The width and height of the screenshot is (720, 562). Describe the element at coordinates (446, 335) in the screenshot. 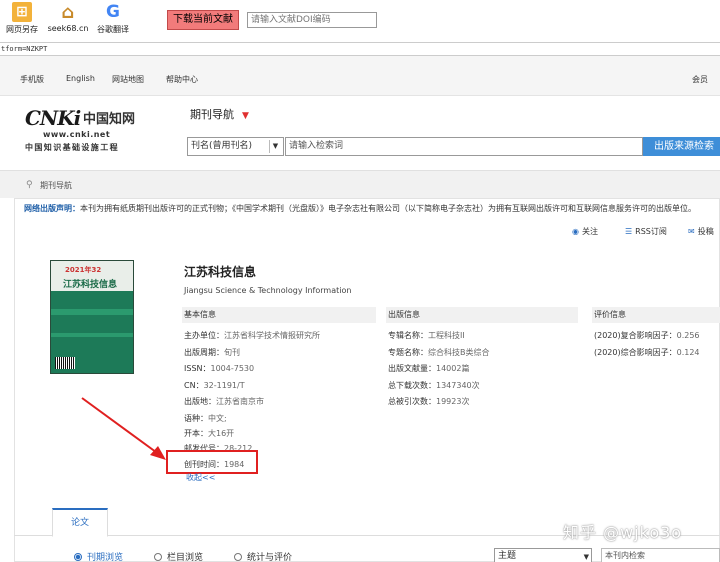

I see `field-value: 工程科技II` at that location.